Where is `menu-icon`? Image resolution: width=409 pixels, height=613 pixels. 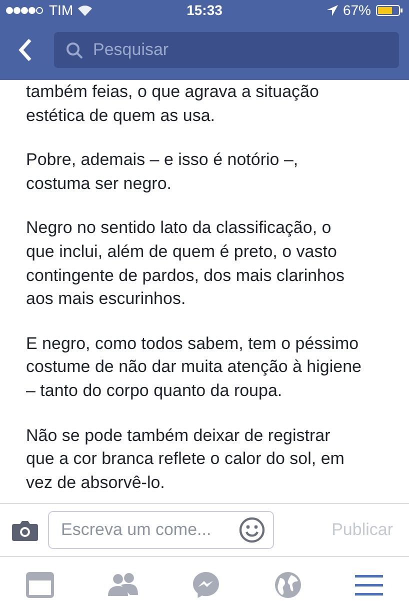 menu-icon is located at coordinates (368, 585).